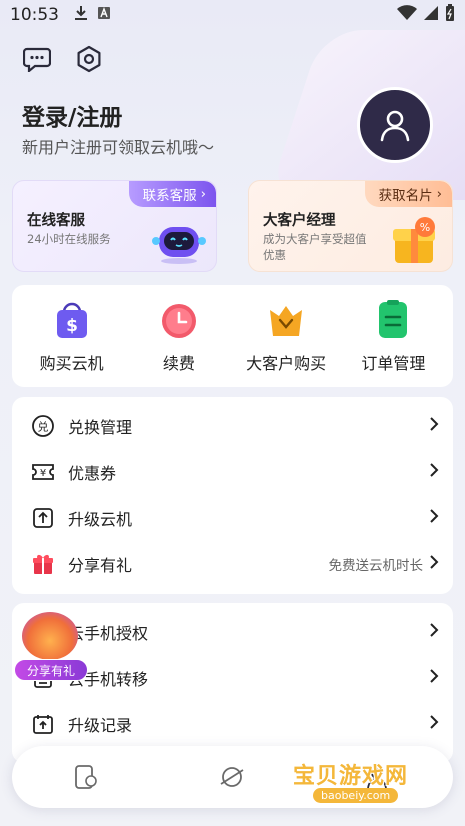  What do you see at coordinates (407, 15) in the screenshot?
I see `wifi-icon` at bounding box center [407, 15].